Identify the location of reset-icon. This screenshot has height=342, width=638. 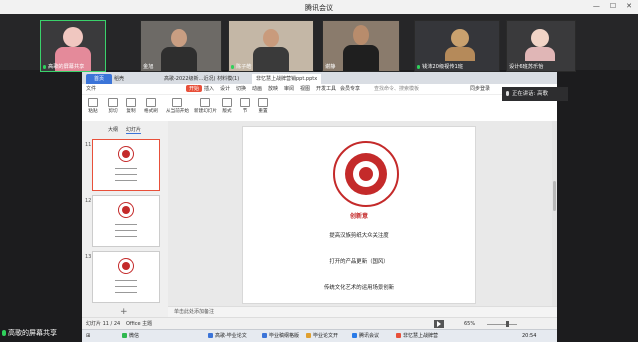
(263, 102).